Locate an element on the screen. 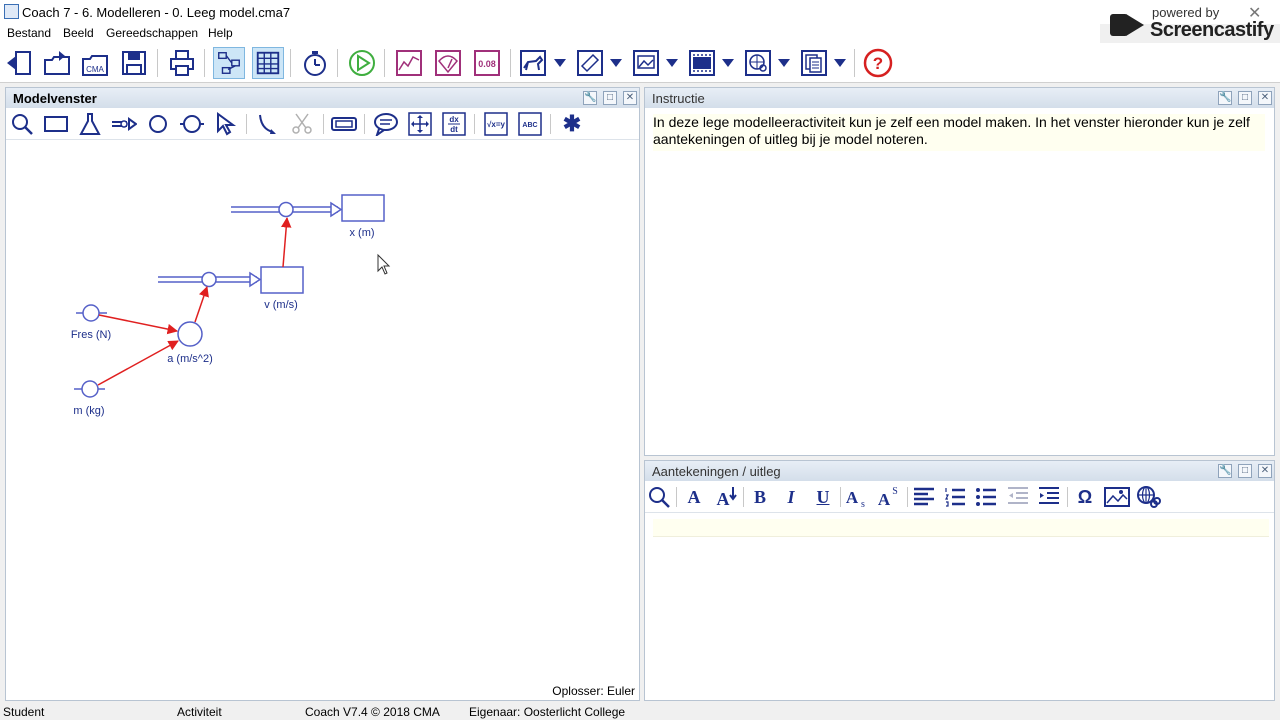 The image size is (1280, 720). flow-to-x is located at coordinates (287, 209).